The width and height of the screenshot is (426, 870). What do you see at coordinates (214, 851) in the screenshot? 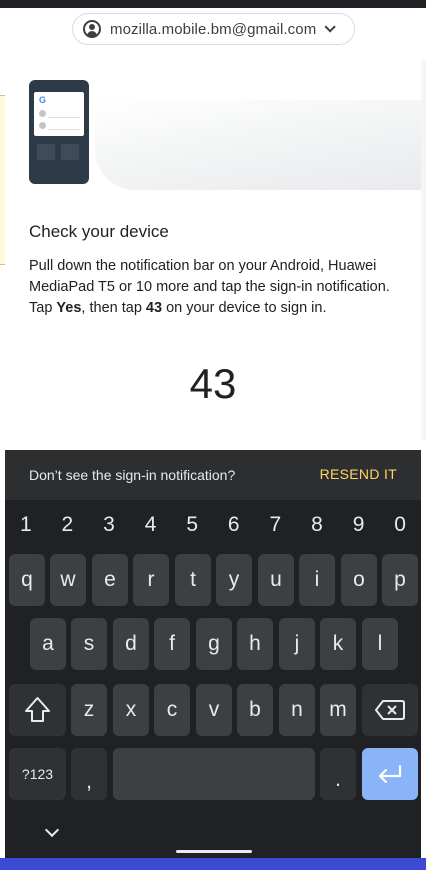
I see `home-indicator` at bounding box center [214, 851].